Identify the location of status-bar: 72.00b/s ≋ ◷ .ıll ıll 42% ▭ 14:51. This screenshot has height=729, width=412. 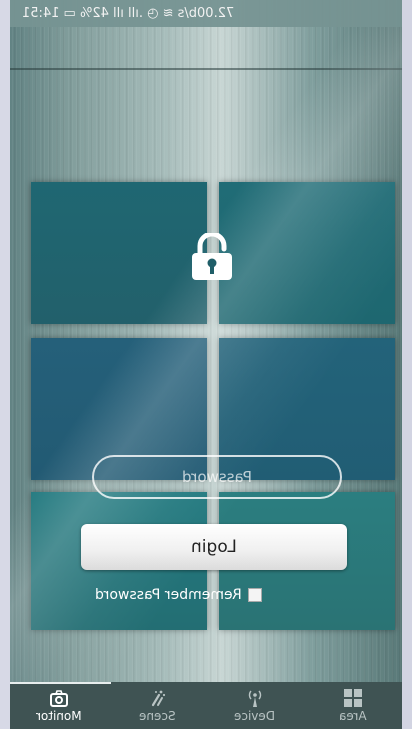
(206, 13).